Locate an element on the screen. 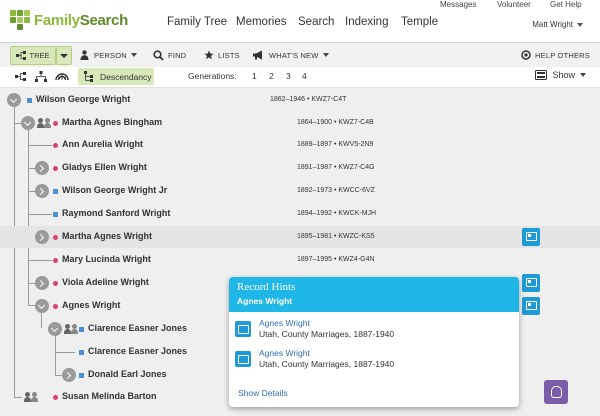 The width and height of the screenshot is (600, 416). star-icon is located at coordinates (209, 55).